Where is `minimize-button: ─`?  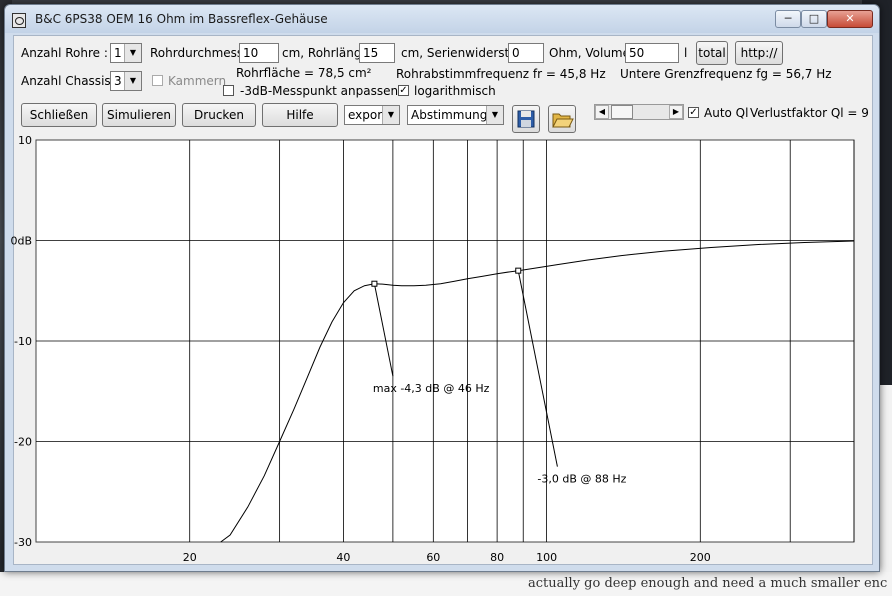
minimize-button: ─ is located at coordinates (788, 19).